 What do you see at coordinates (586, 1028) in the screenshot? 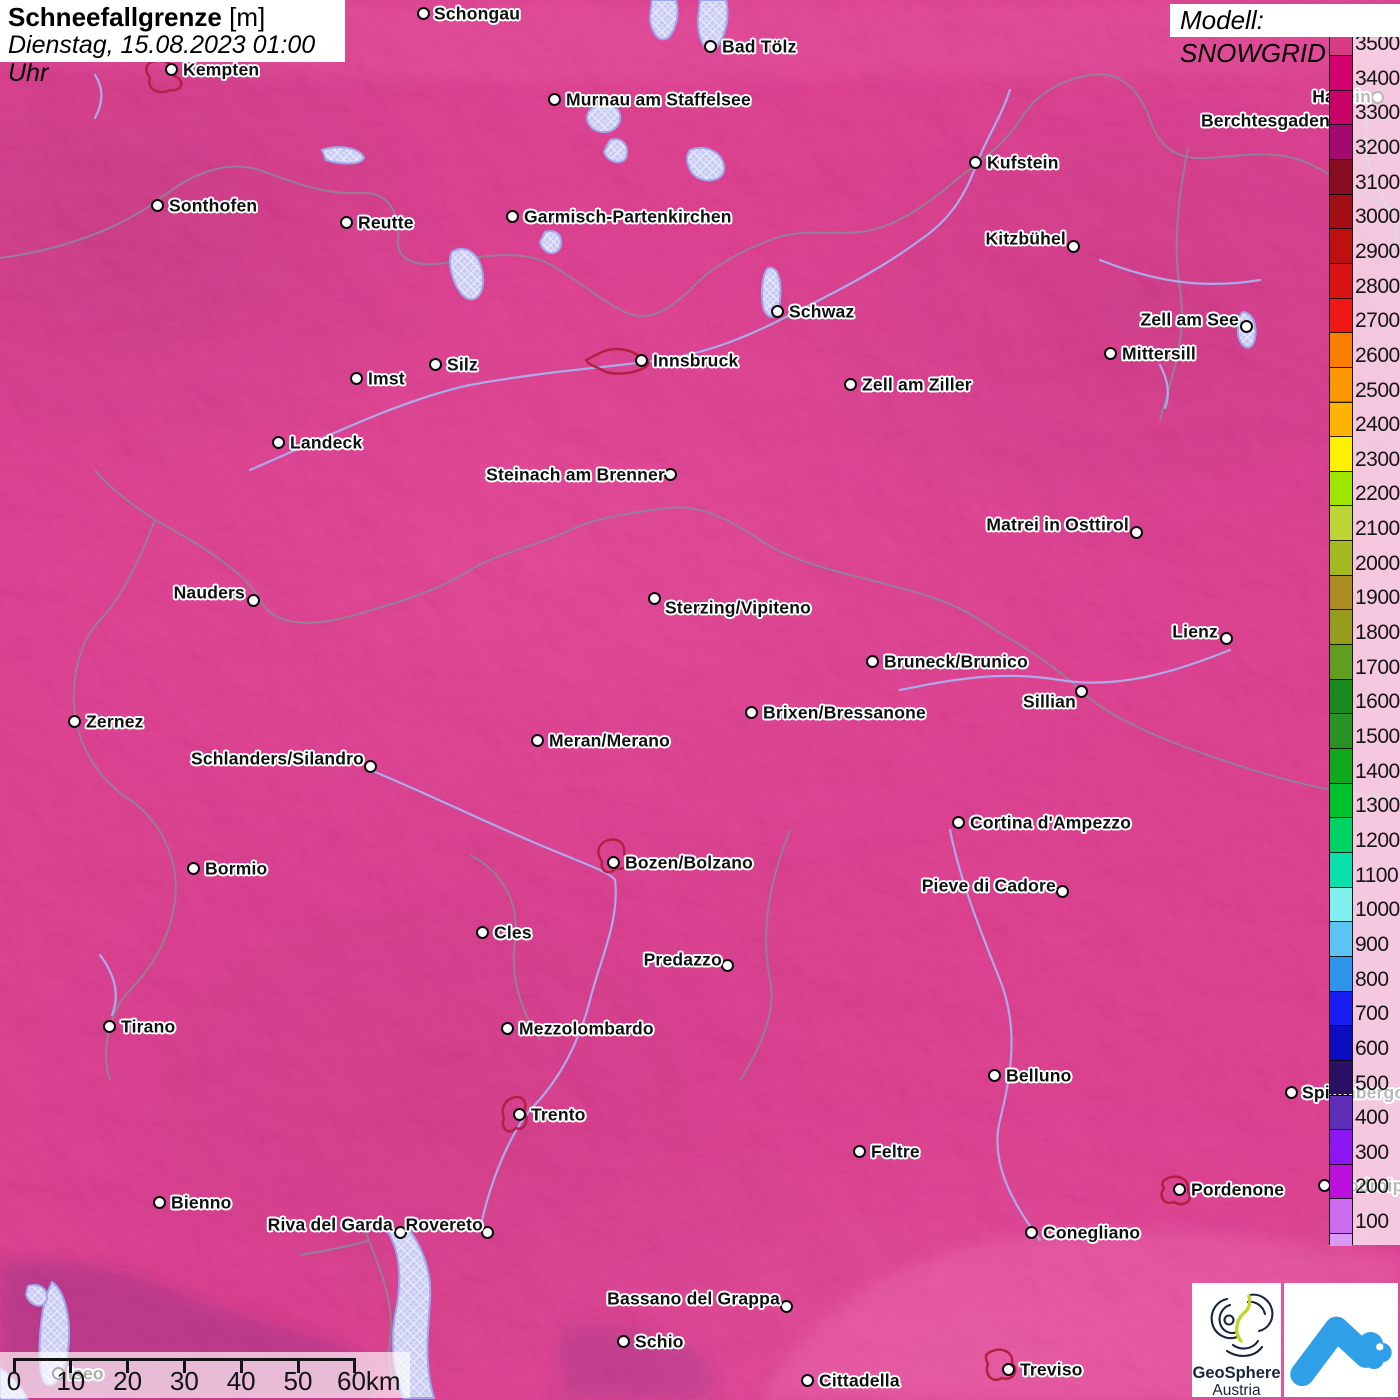
I see `city-label: Mezzolombardo` at bounding box center [586, 1028].